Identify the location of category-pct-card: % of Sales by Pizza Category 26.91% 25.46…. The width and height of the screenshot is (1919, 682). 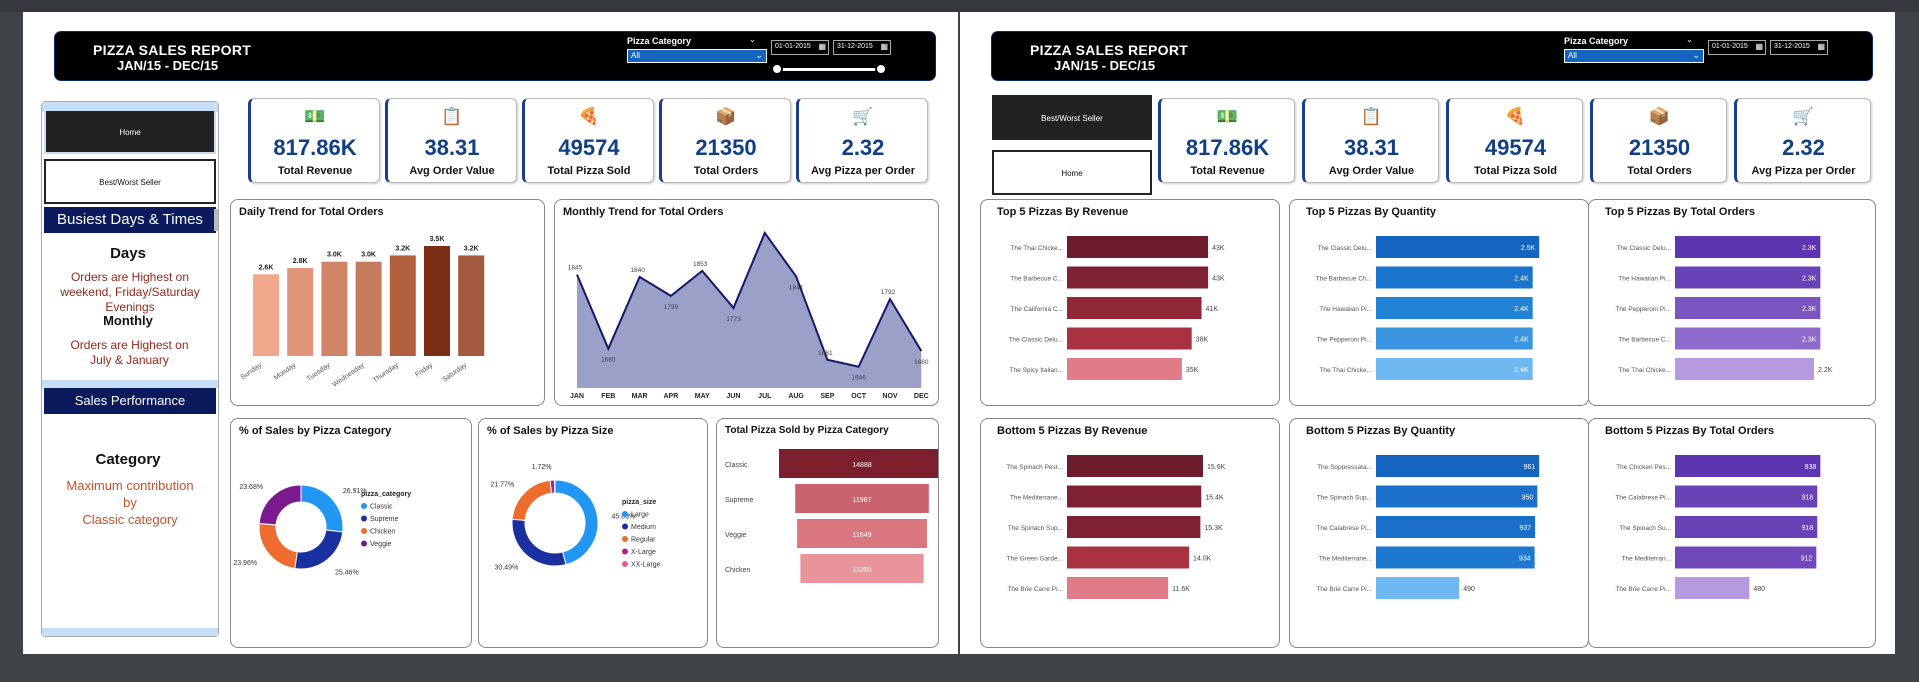
(351, 533).